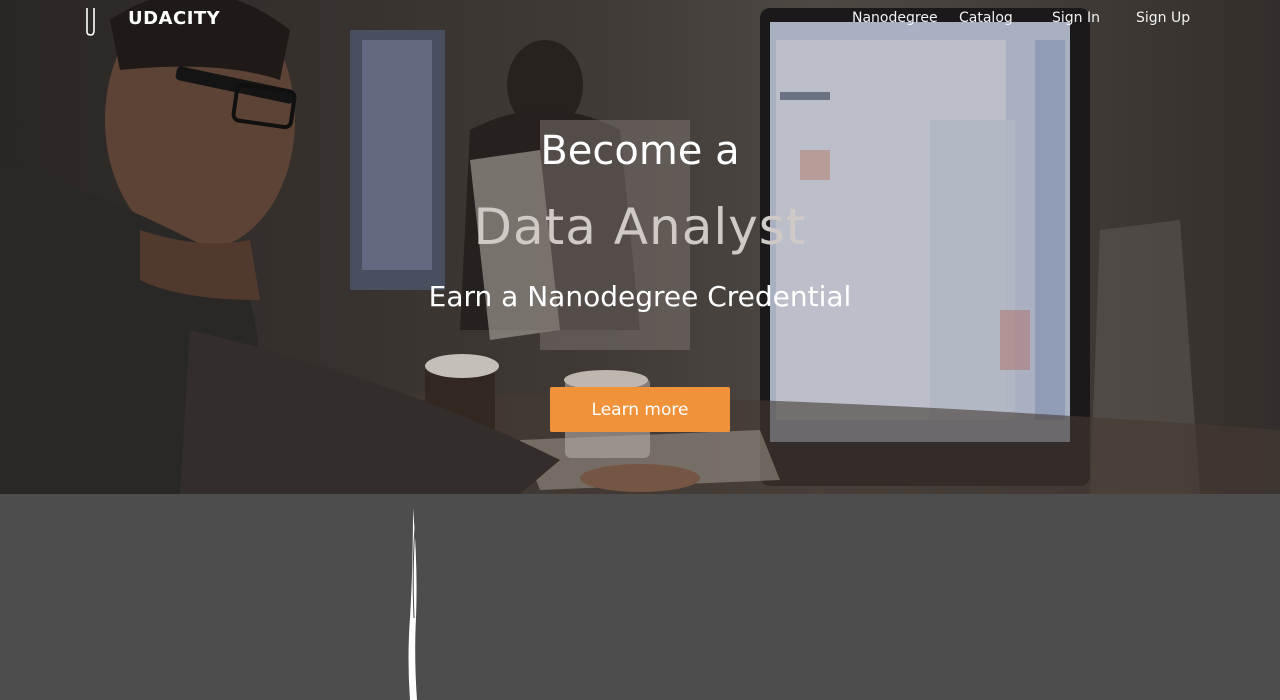 Image resolution: width=1280 pixels, height=700 pixels. I want to click on nav-sign-up: Sign Up, so click(1163, 18).